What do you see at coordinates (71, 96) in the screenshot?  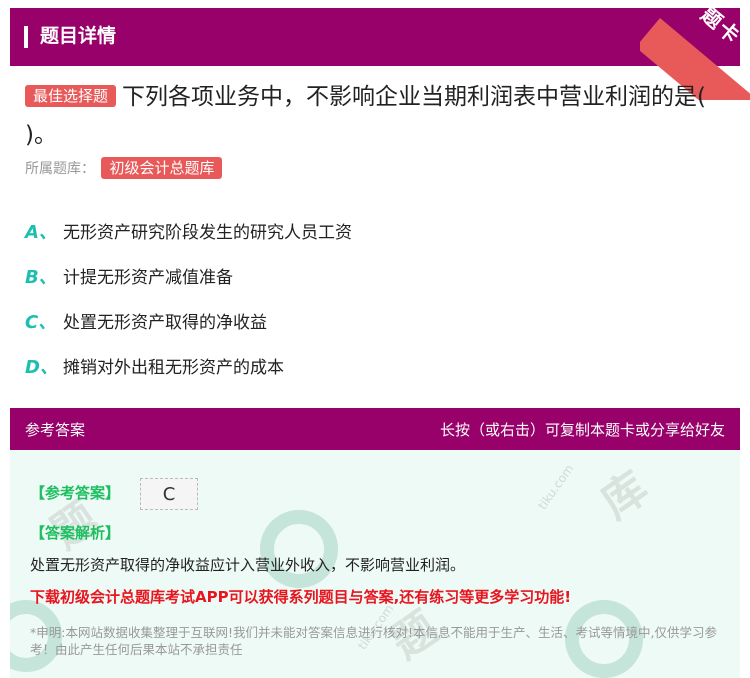 I see `question-type-tag: 最佳选择题` at bounding box center [71, 96].